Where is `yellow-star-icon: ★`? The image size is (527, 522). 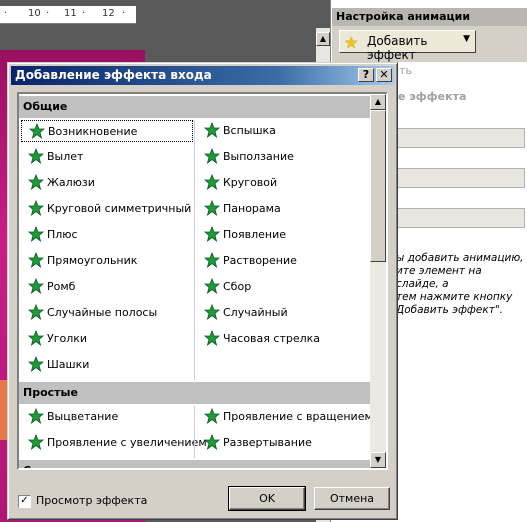 yellow-star-icon: ★ is located at coordinates (351, 42).